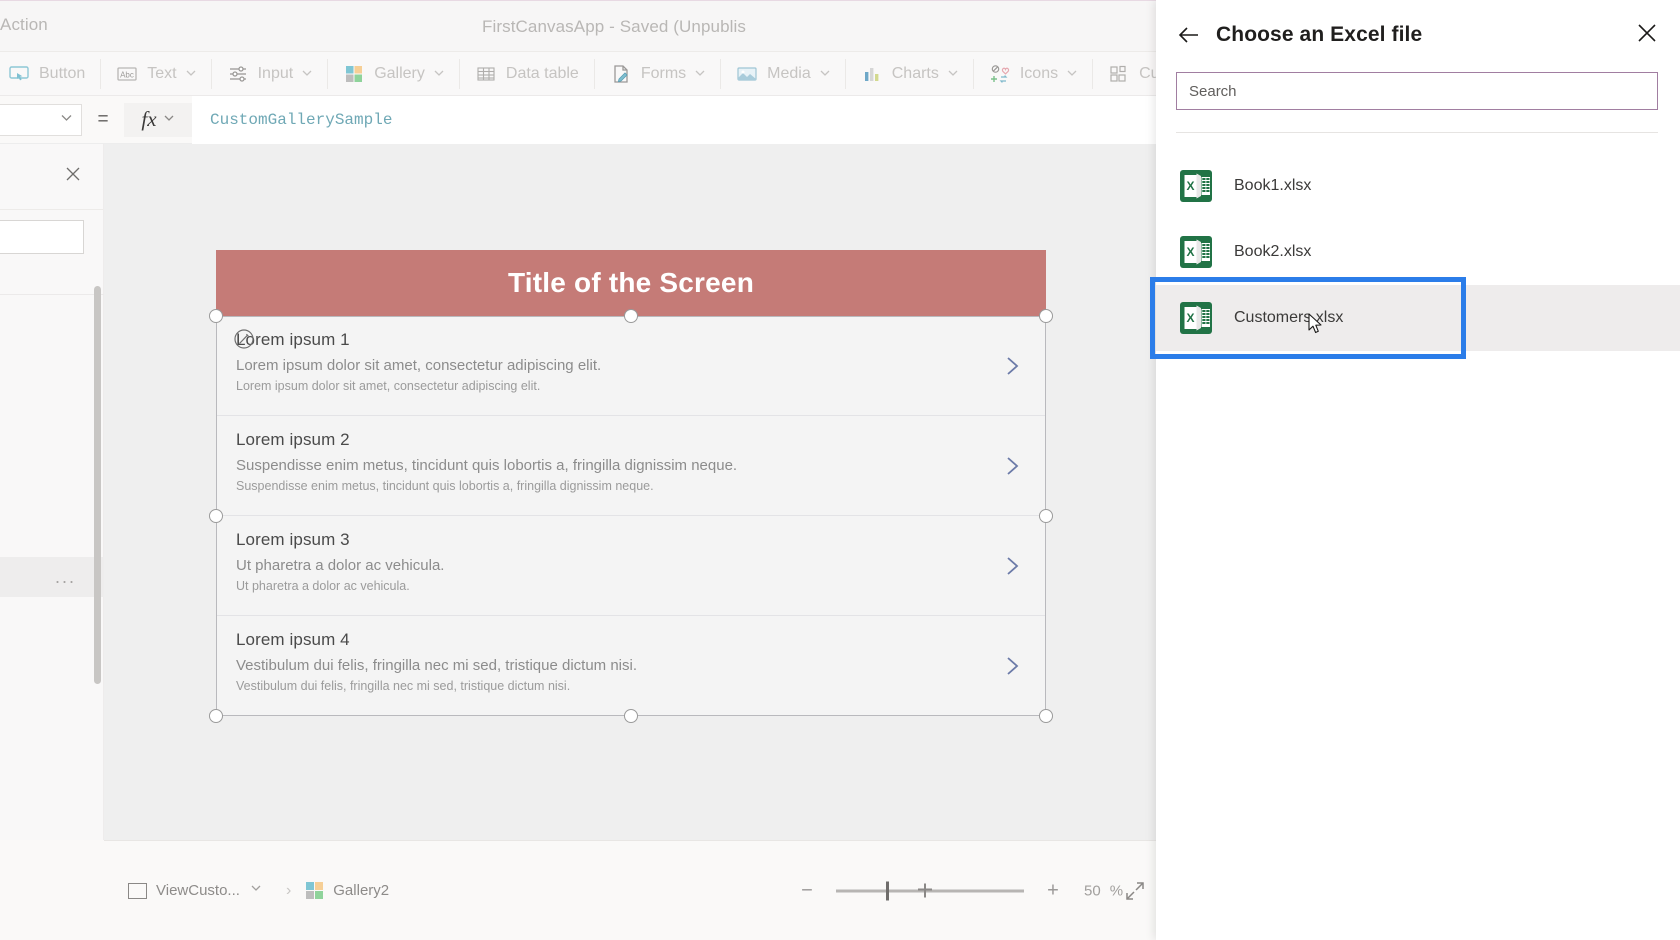 The height and width of the screenshot is (940, 1680). Describe the element at coordinates (51, 177) in the screenshot. I see `left-panel-header` at that location.